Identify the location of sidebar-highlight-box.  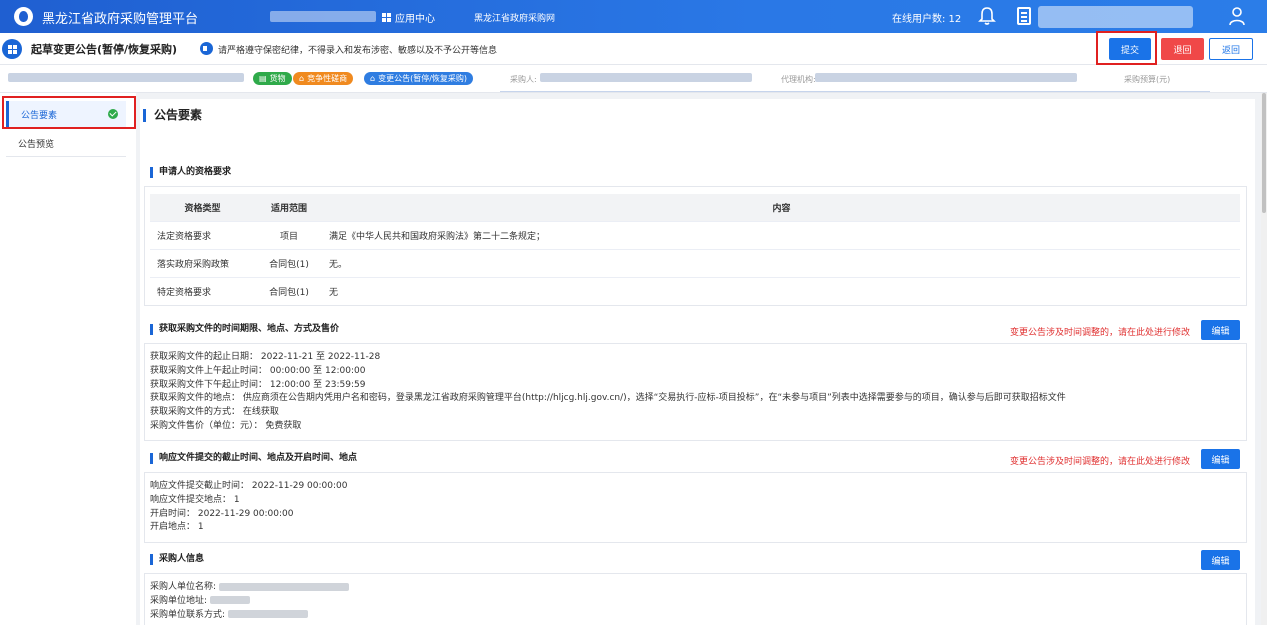
(69, 112).